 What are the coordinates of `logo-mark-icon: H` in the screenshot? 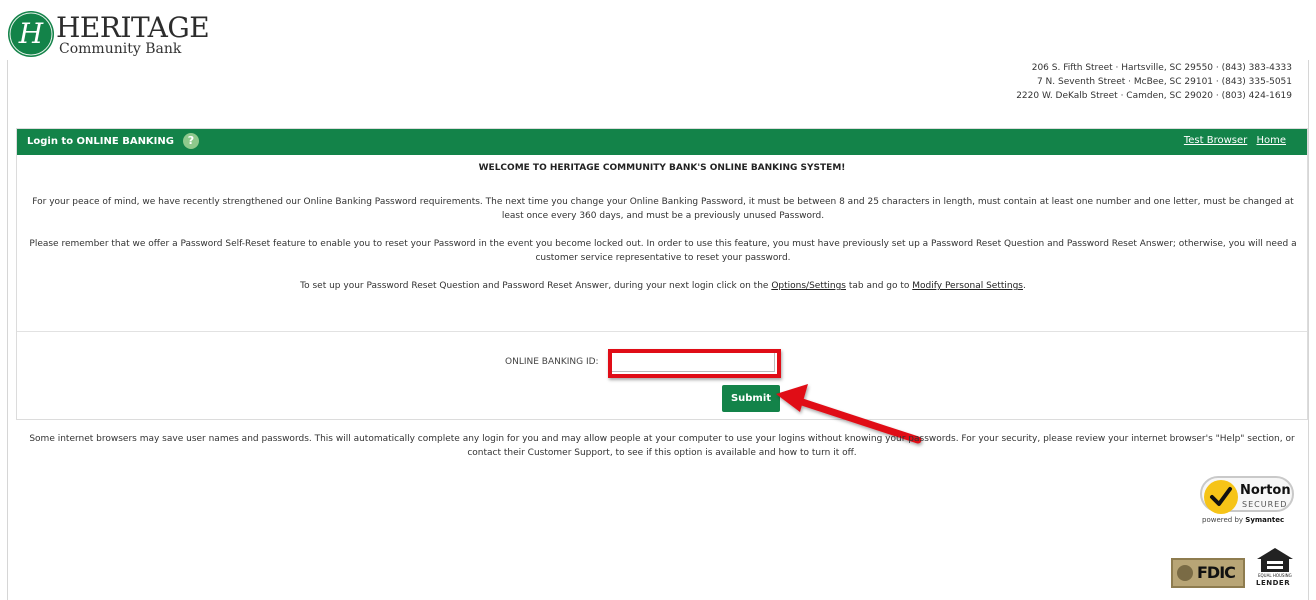 It's located at (31, 34).